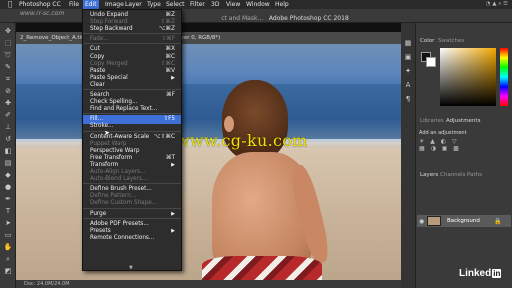  What do you see at coordinates (91, 4) in the screenshot?
I see `menu-edit: Edit` at bounding box center [91, 4].